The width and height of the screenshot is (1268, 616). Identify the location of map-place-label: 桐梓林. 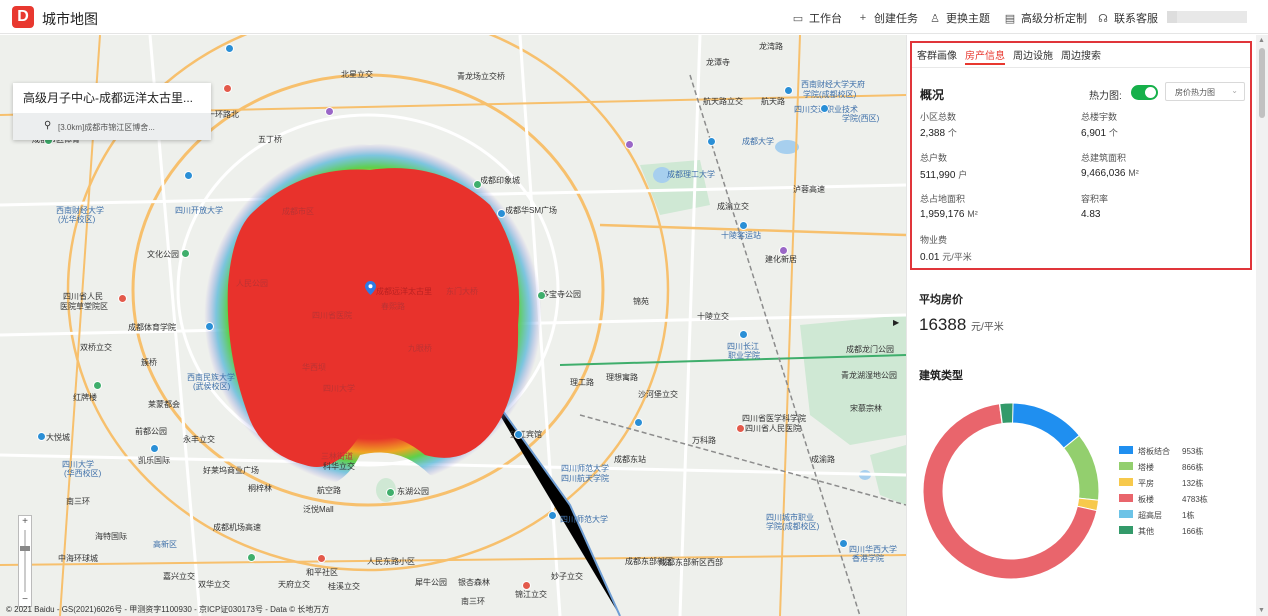
(260, 488).